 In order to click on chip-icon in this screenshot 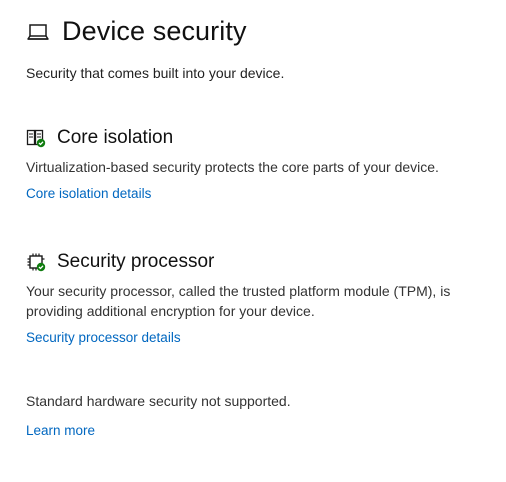, I will do `click(36, 262)`.